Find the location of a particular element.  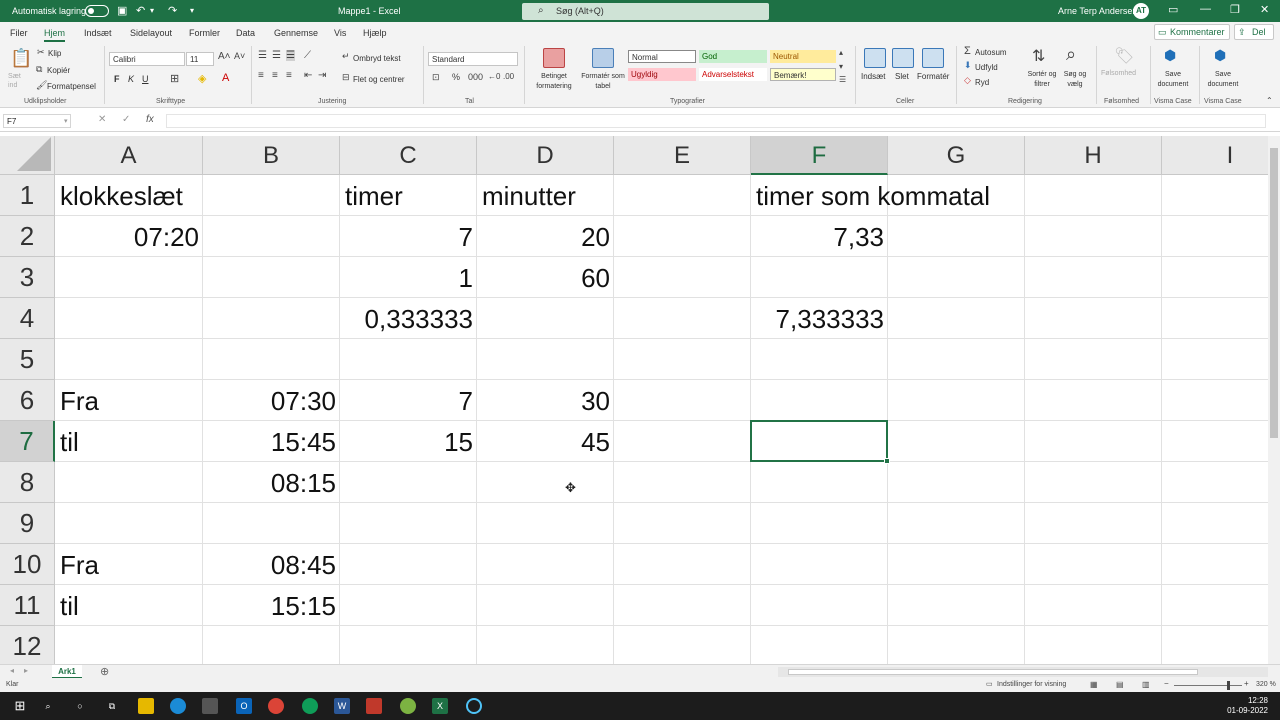

number-format-dropdown: Standard is located at coordinates (473, 59).